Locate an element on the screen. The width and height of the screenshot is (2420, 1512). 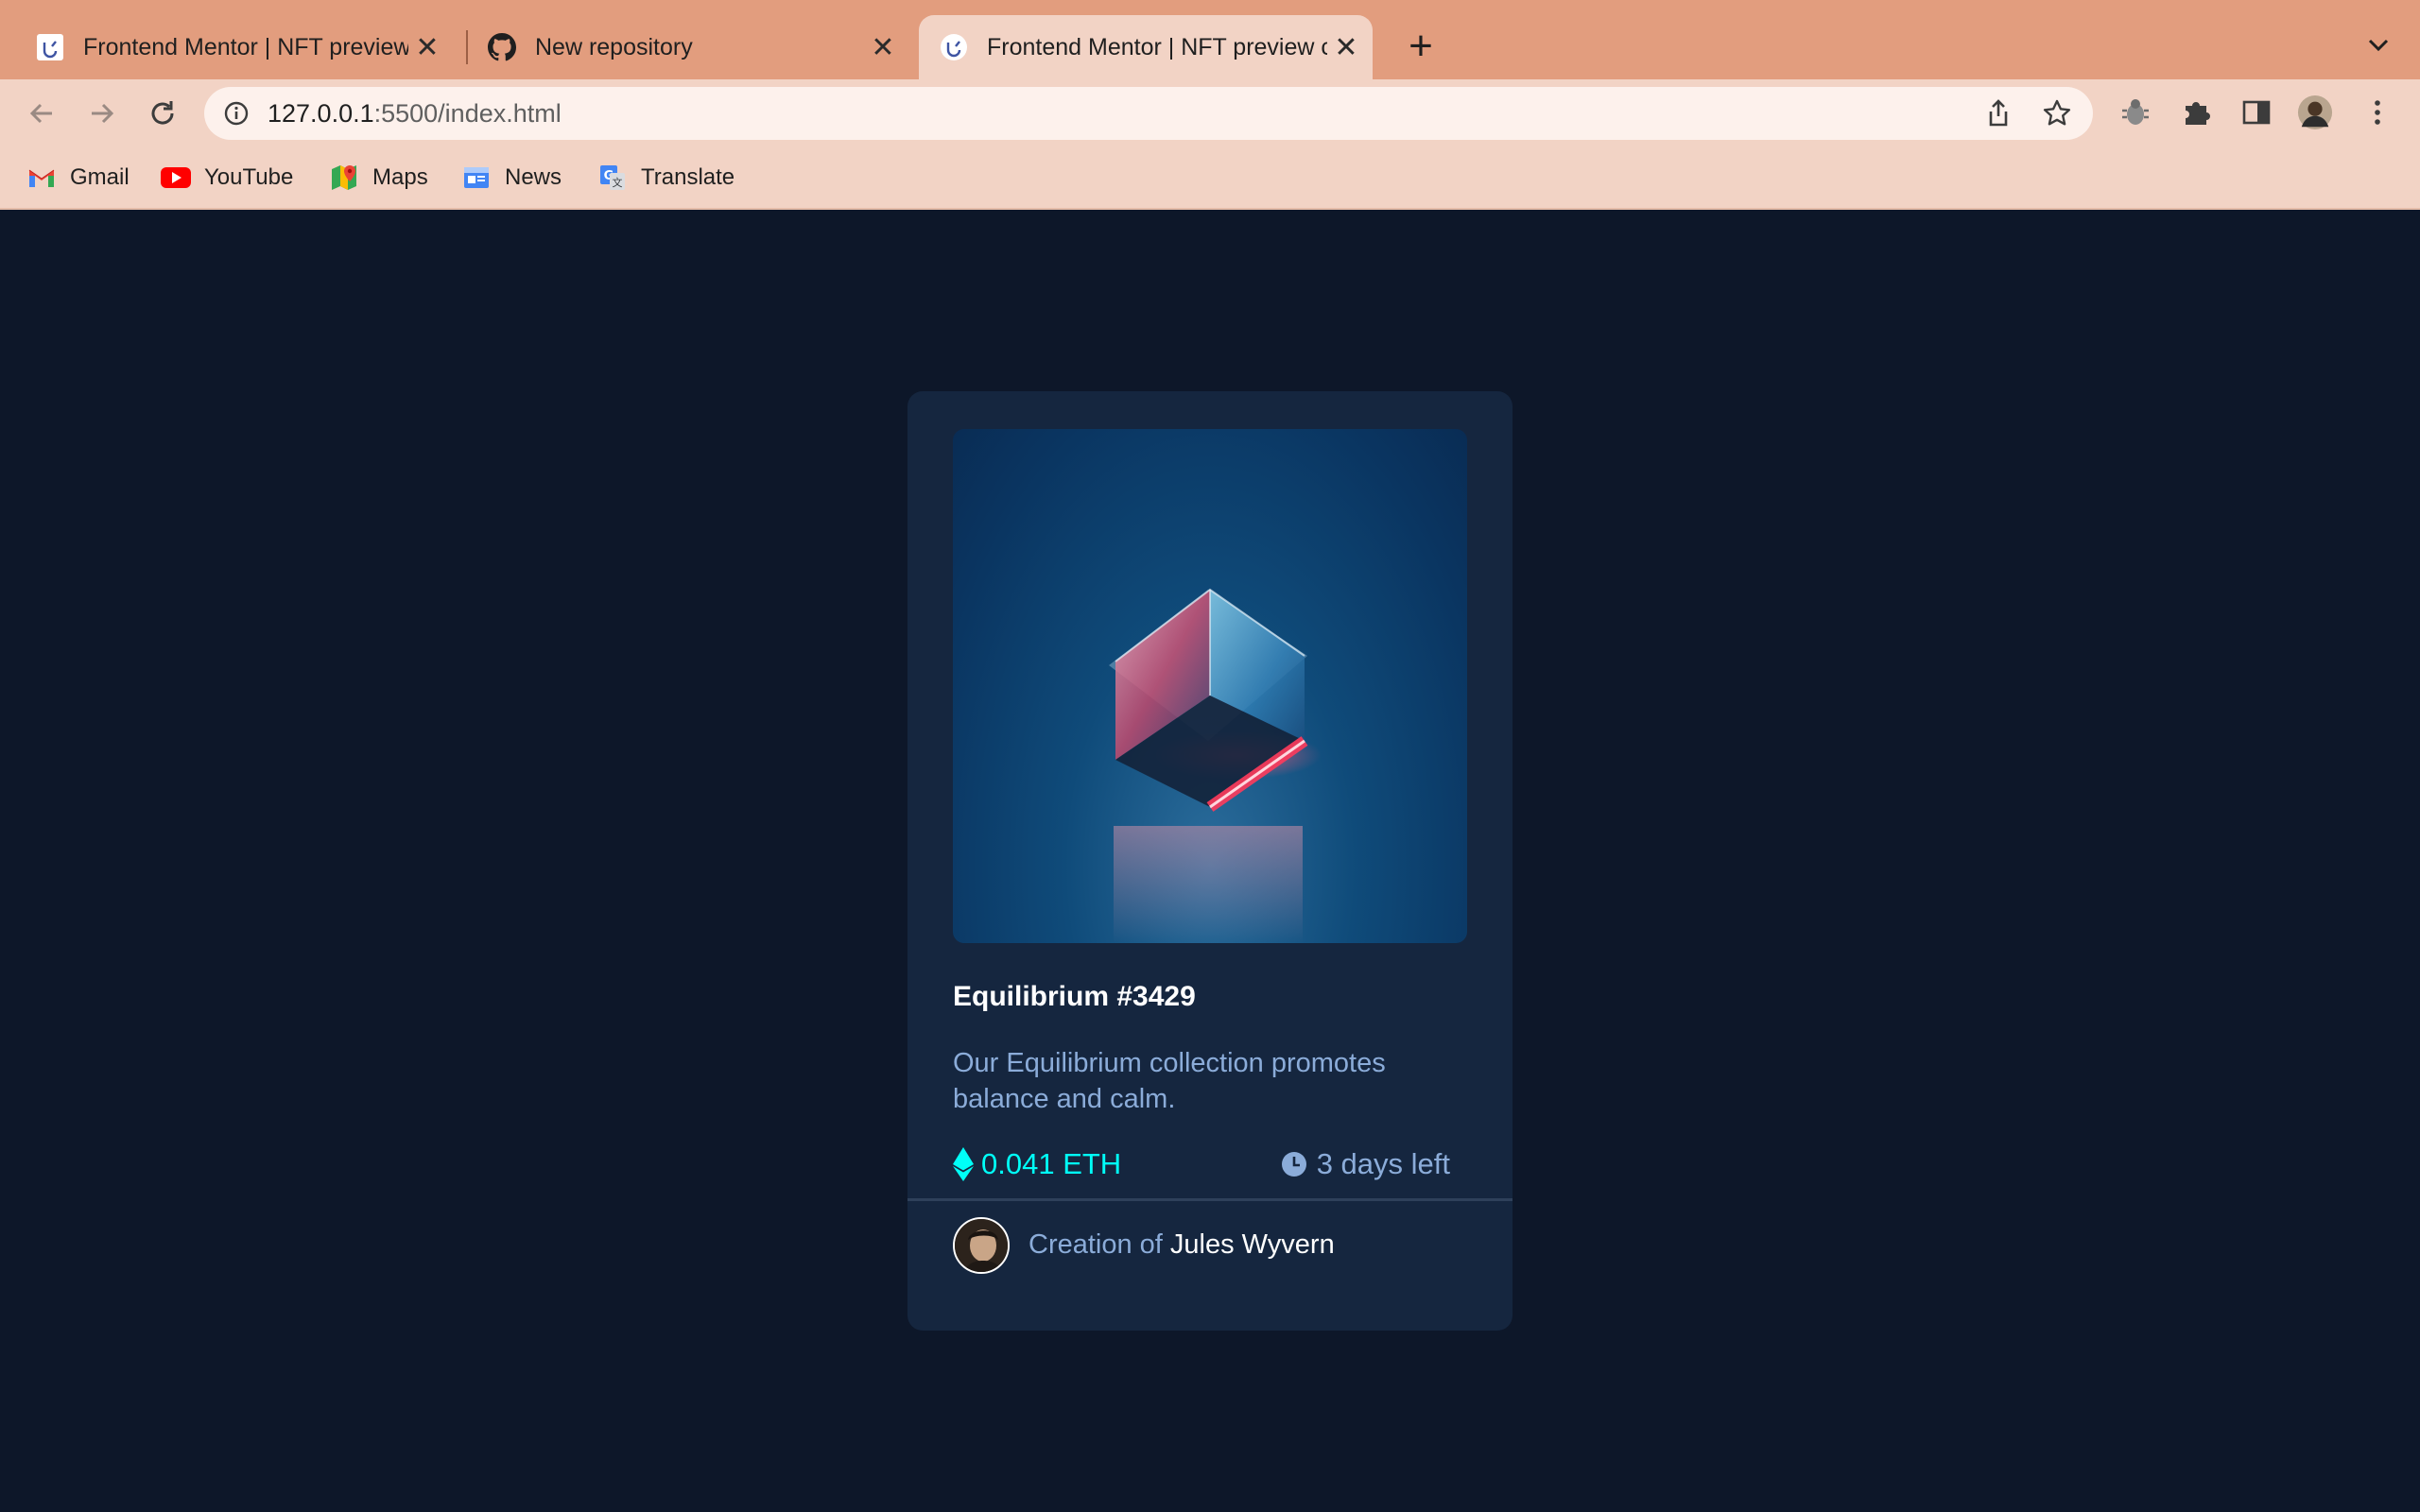
youtube-icon is located at coordinates (176, 178).